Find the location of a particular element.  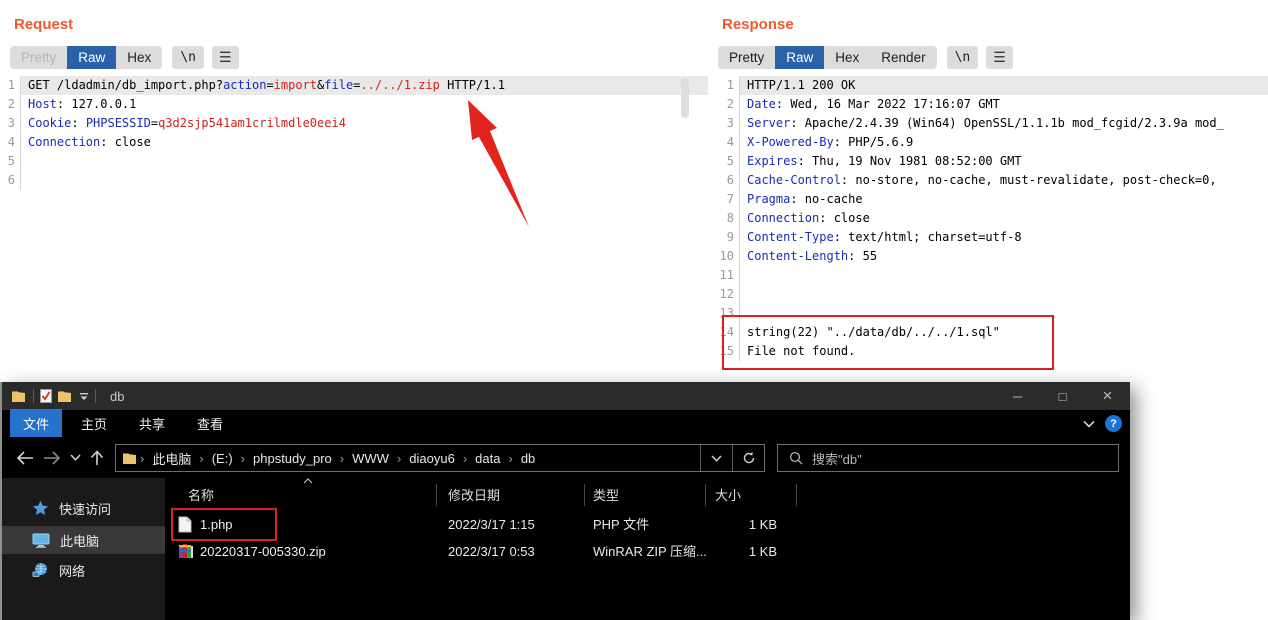

breadcrumb-item: WWW is located at coordinates (370, 458).